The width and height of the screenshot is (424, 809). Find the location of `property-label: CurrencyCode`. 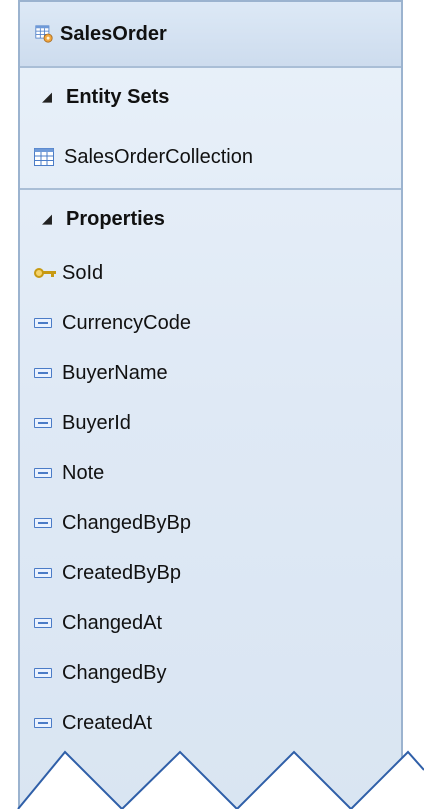

property-label: CurrencyCode is located at coordinates (126, 322).